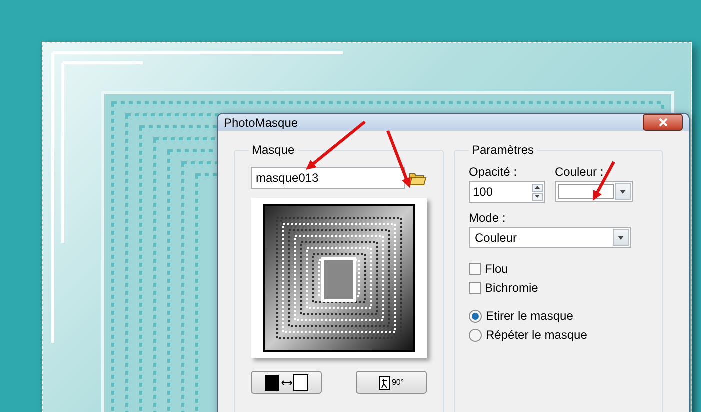 This screenshot has height=412, width=701. What do you see at coordinates (493, 172) in the screenshot?
I see `opacity-label: Opacité :` at bounding box center [493, 172].